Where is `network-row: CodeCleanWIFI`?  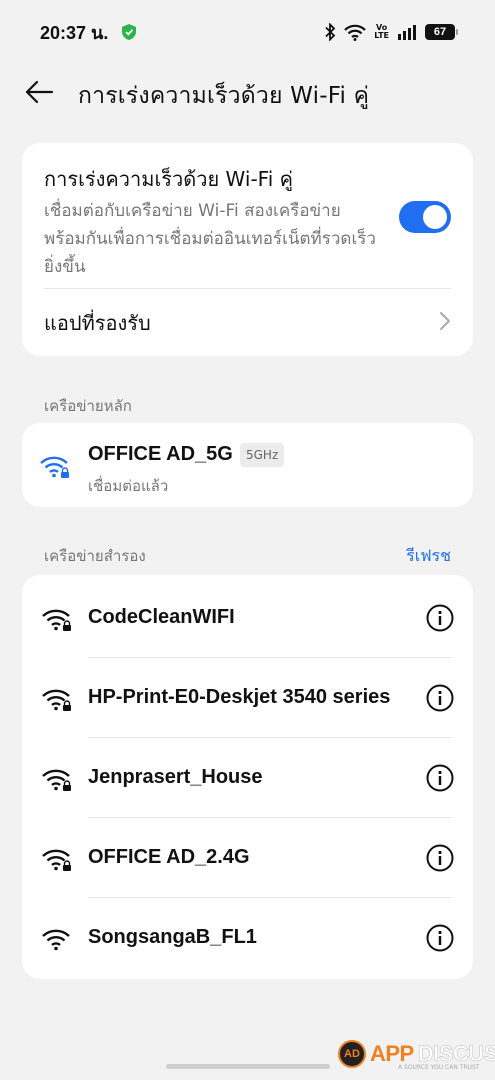
network-row: CodeCleanWIFI is located at coordinates (247, 618).